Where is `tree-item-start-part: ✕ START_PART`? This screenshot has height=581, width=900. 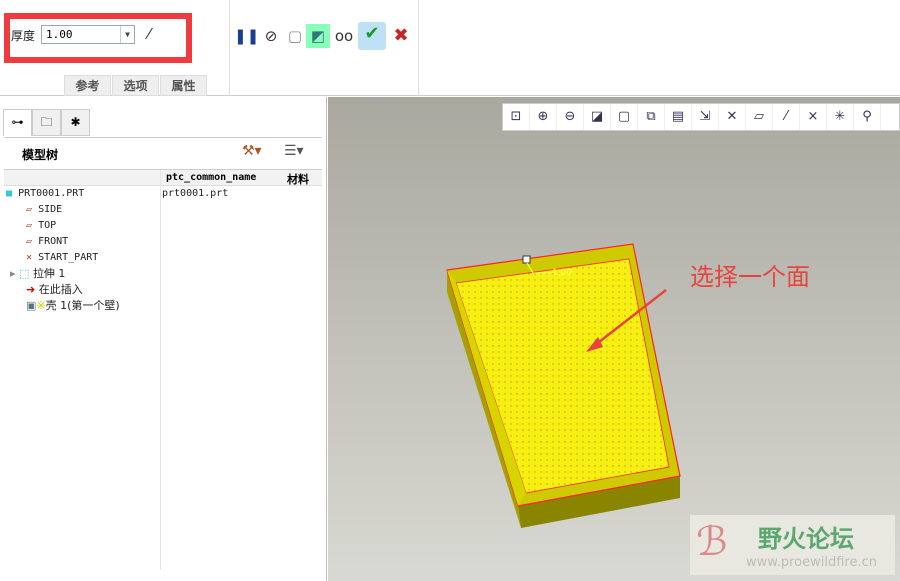
tree-item-start-part: ✕ START_PART is located at coordinates (62, 258).